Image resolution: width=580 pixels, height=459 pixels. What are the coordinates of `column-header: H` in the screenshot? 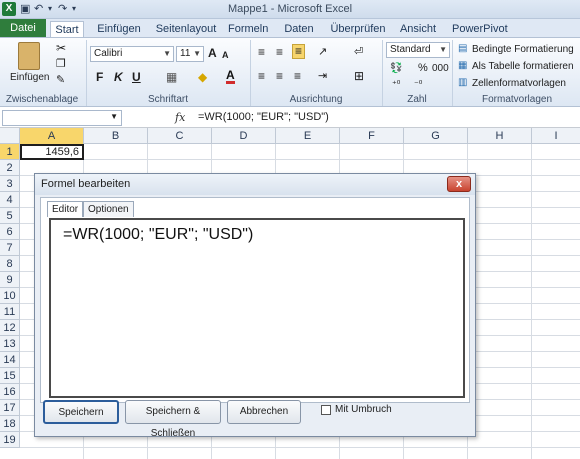 It's located at (500, 136).